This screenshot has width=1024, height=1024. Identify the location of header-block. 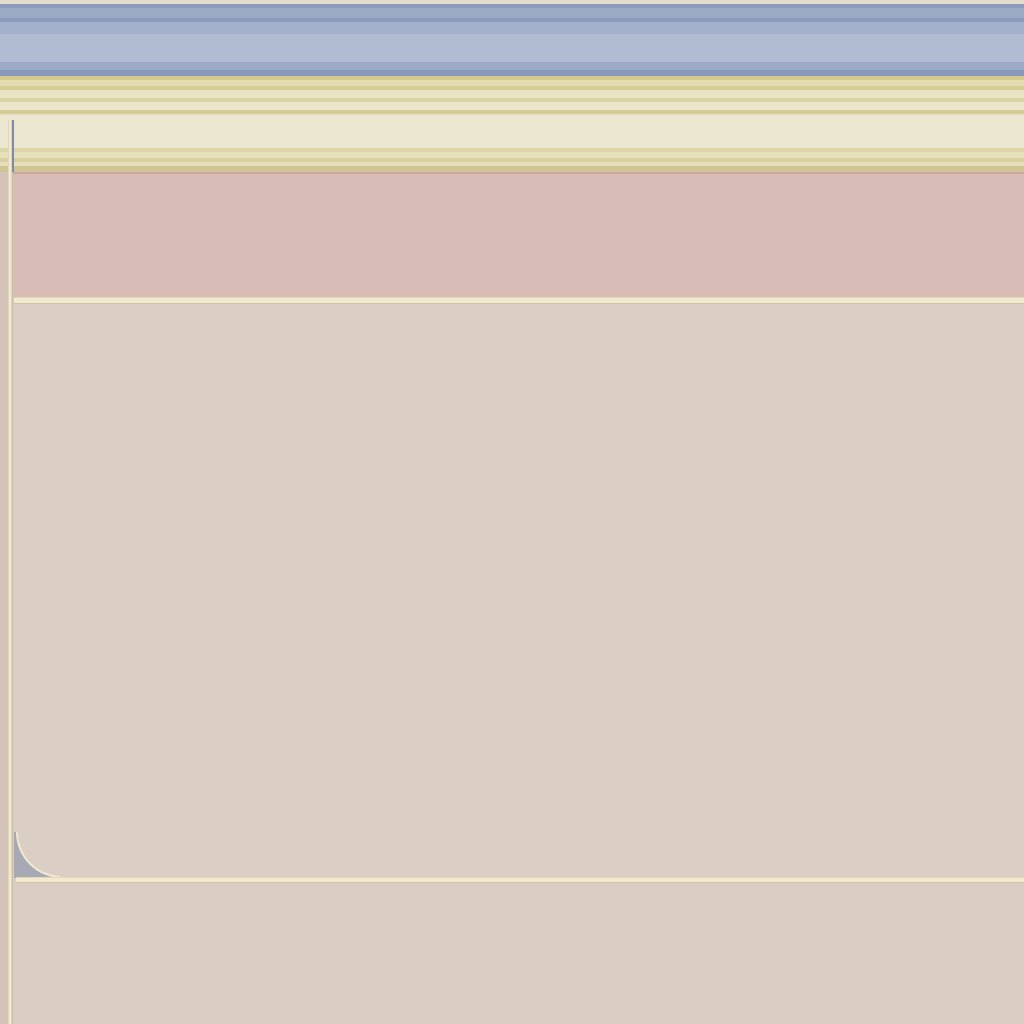
(512, 235).